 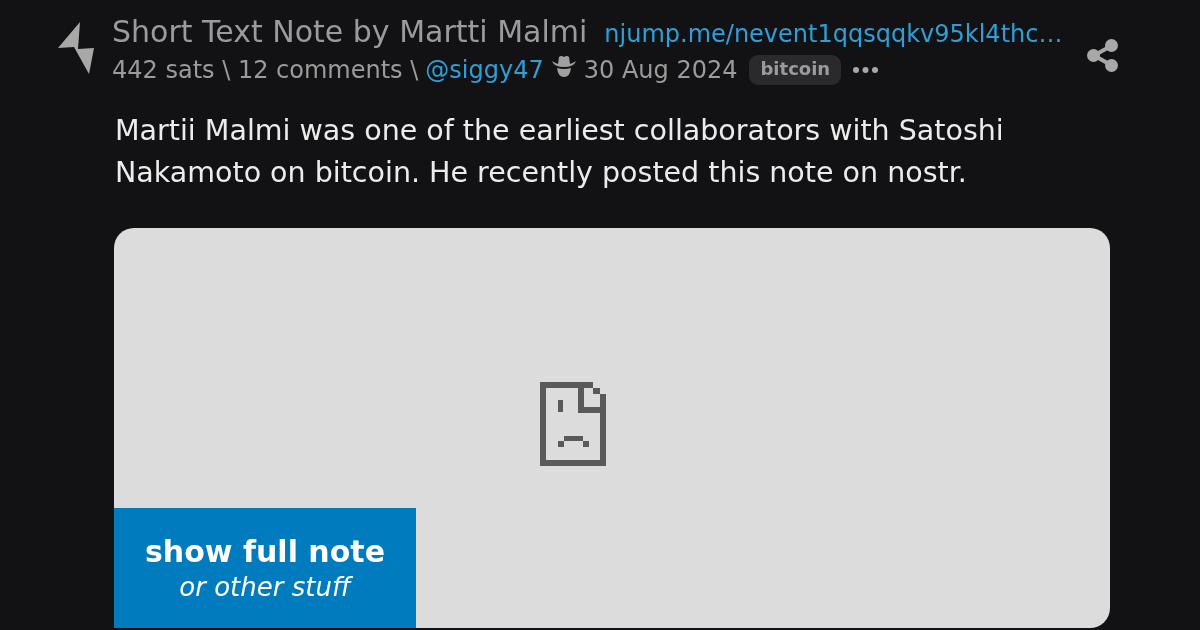 I want to click on broken-page-icon, so click(x=573, y=424).